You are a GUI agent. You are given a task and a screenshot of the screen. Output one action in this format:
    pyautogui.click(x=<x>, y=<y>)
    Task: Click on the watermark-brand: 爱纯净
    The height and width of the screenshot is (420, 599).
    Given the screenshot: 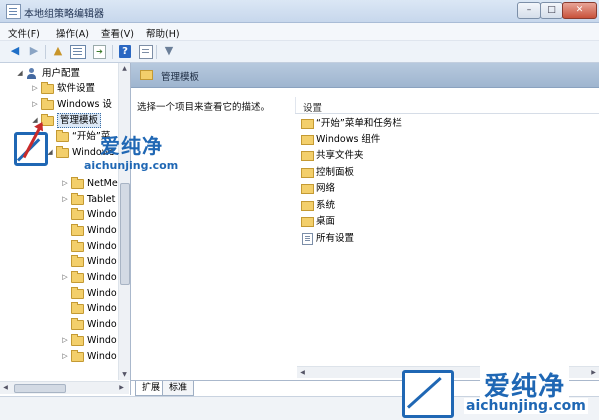 What is the action you would take?
    pyautogui.click(x=131, y=146)
    